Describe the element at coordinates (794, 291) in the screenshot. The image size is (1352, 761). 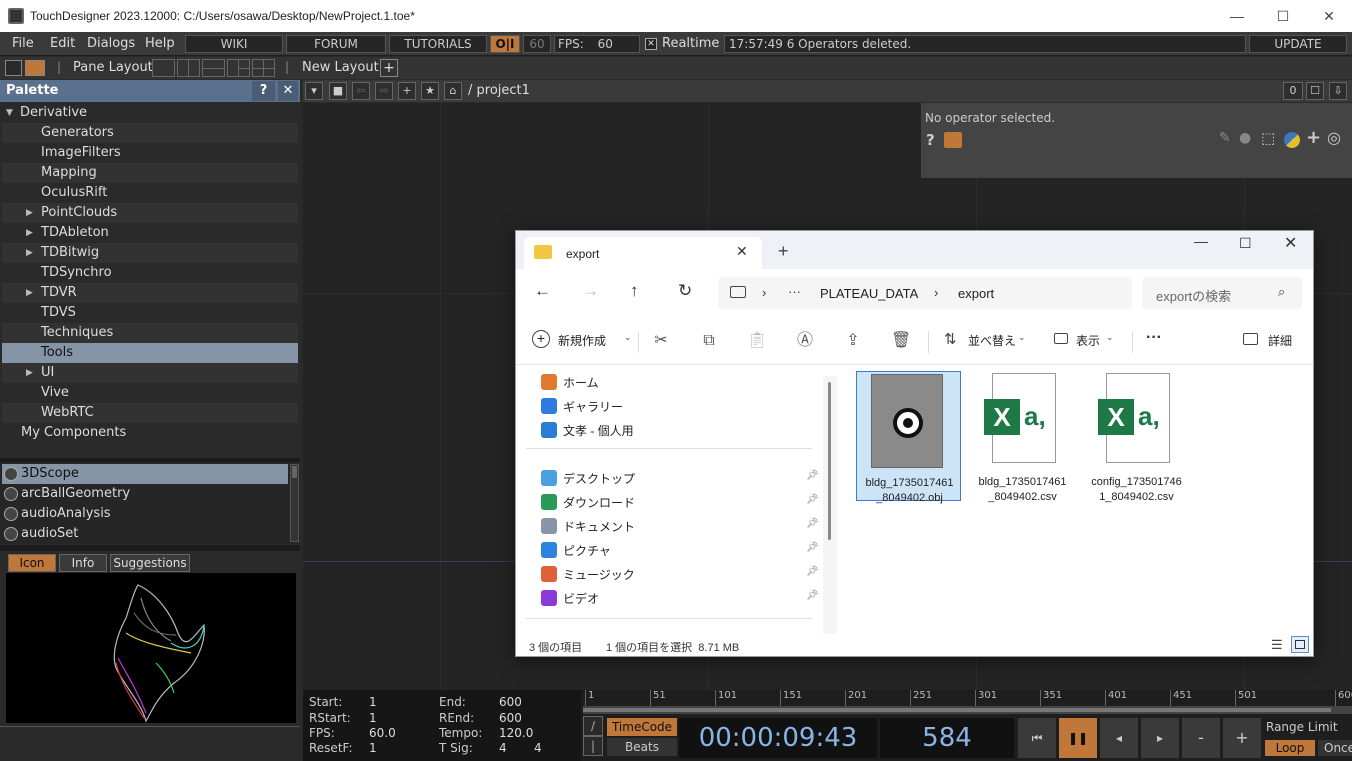
I see `breadcrumb-overflow: ···` at that location.